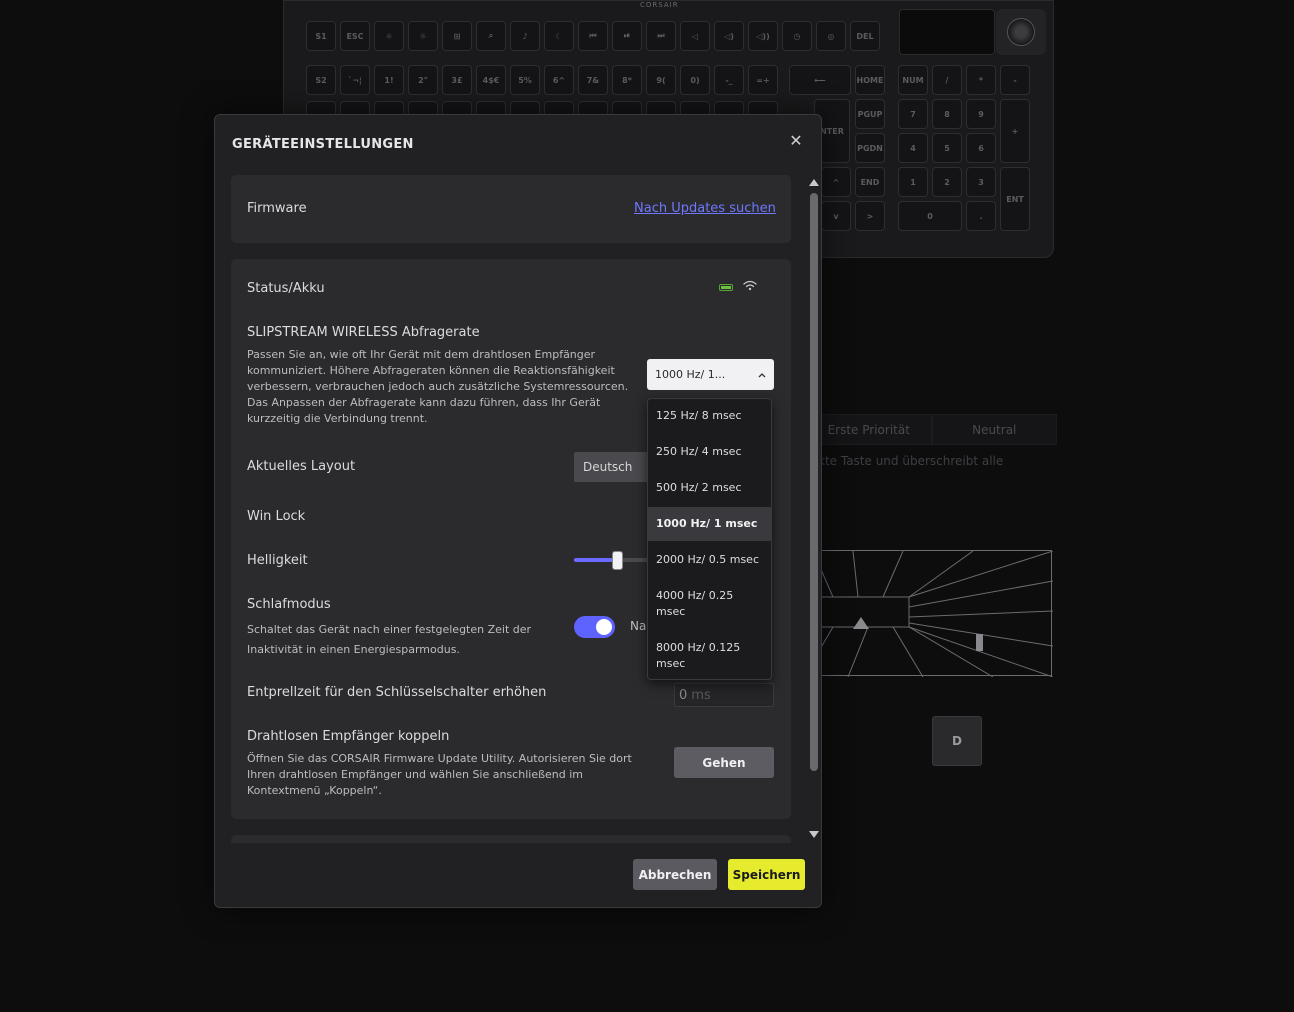 The width and height of the screenshot is (1294, 1012). What do you see at coordinates (913, 114) in the screenshot?
I see `keyboard-key: 7` at bounding box center [913, 114].